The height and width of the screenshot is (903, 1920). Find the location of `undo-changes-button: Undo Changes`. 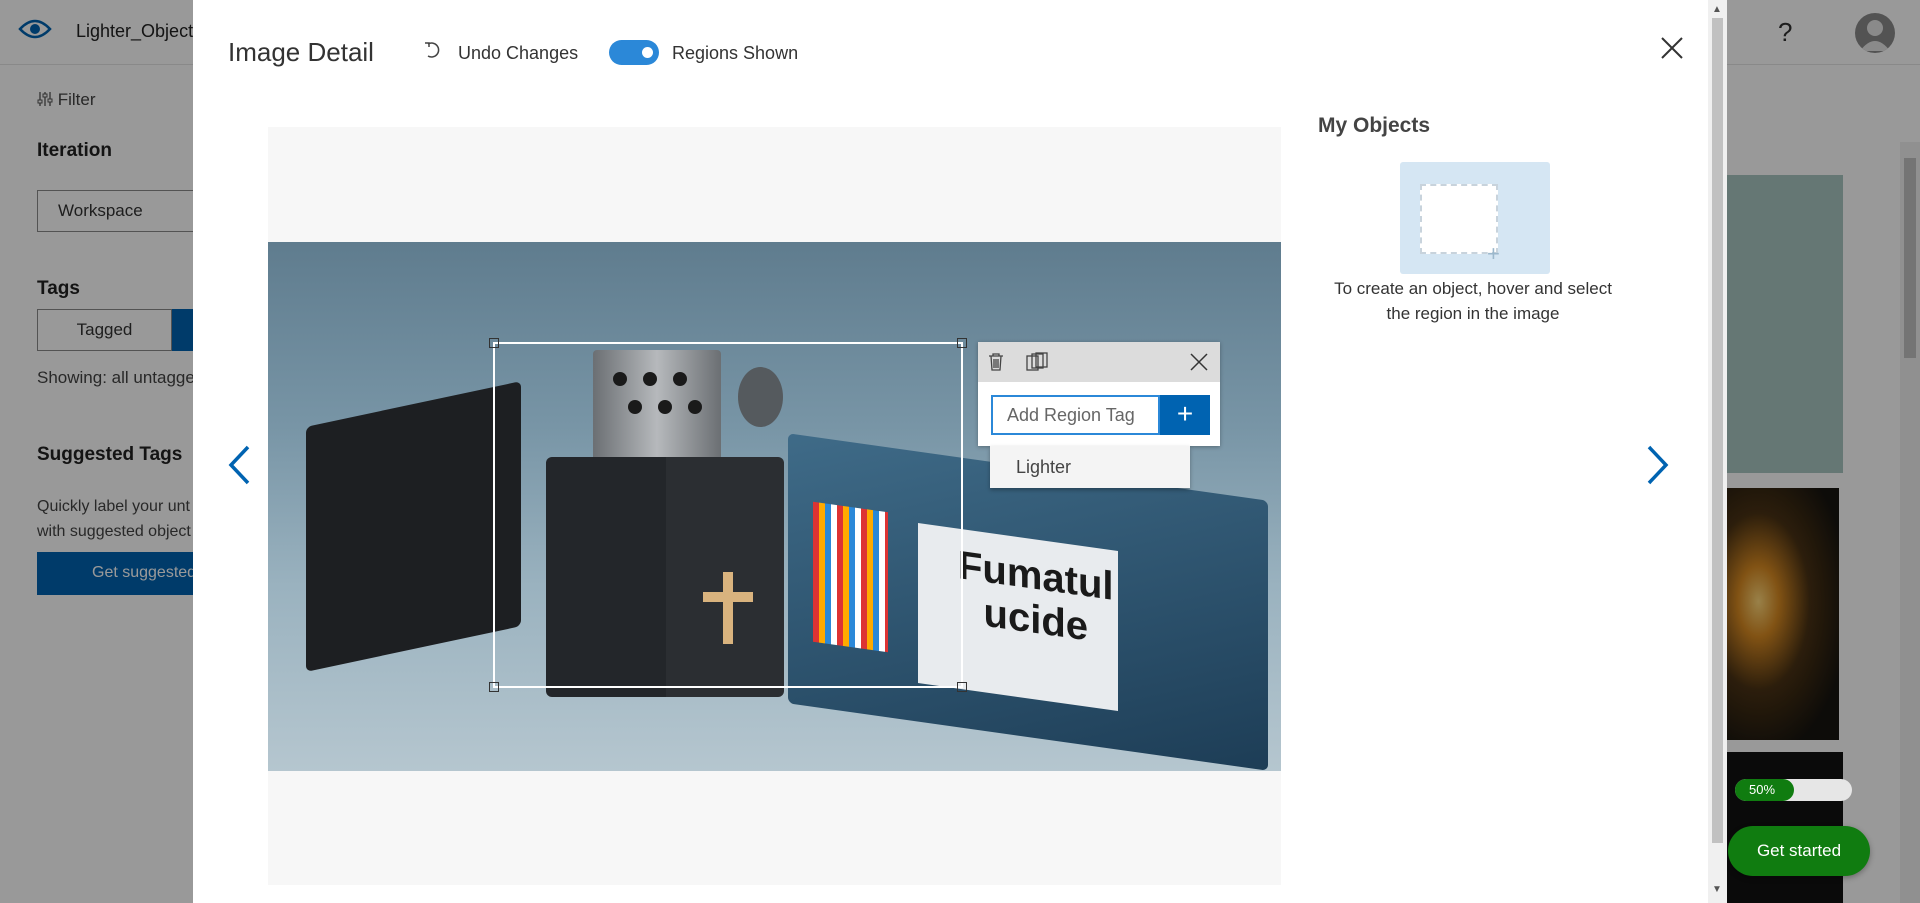

undo-changes-button: Undo Changes is located at coordinates (518, 53).